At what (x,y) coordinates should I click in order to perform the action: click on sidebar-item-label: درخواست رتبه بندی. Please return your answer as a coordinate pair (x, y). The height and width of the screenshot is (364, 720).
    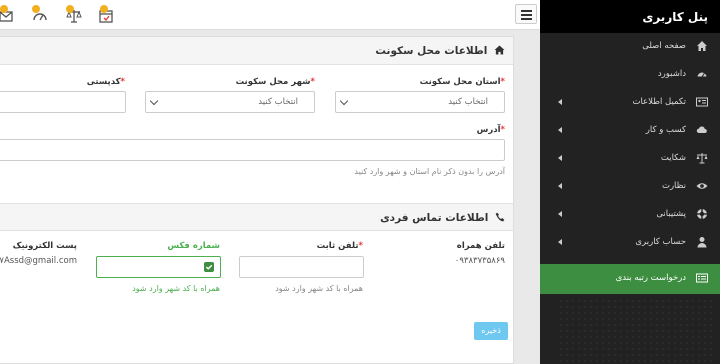
    Looking at the image, I should click on (650, 278).